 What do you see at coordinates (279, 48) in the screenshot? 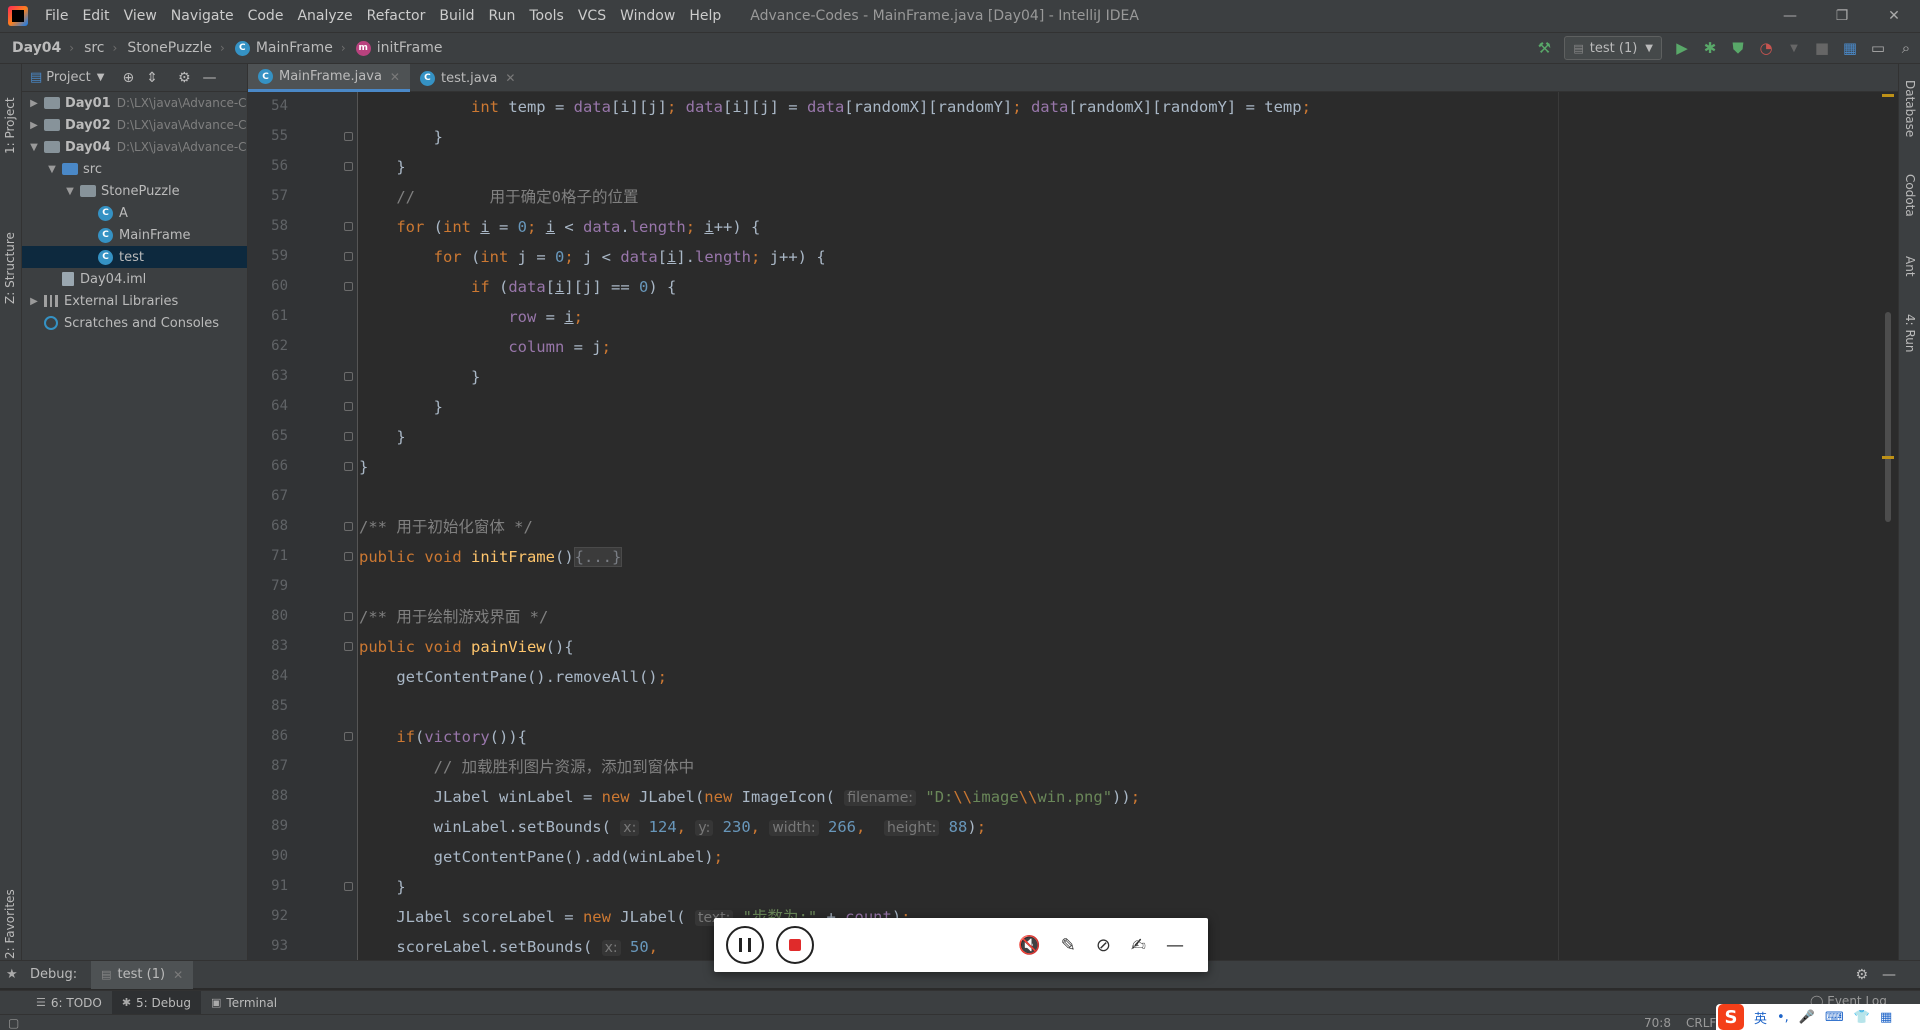
I see `breadcrumb-class: C MainFrame` at bounding box center [279, 48].